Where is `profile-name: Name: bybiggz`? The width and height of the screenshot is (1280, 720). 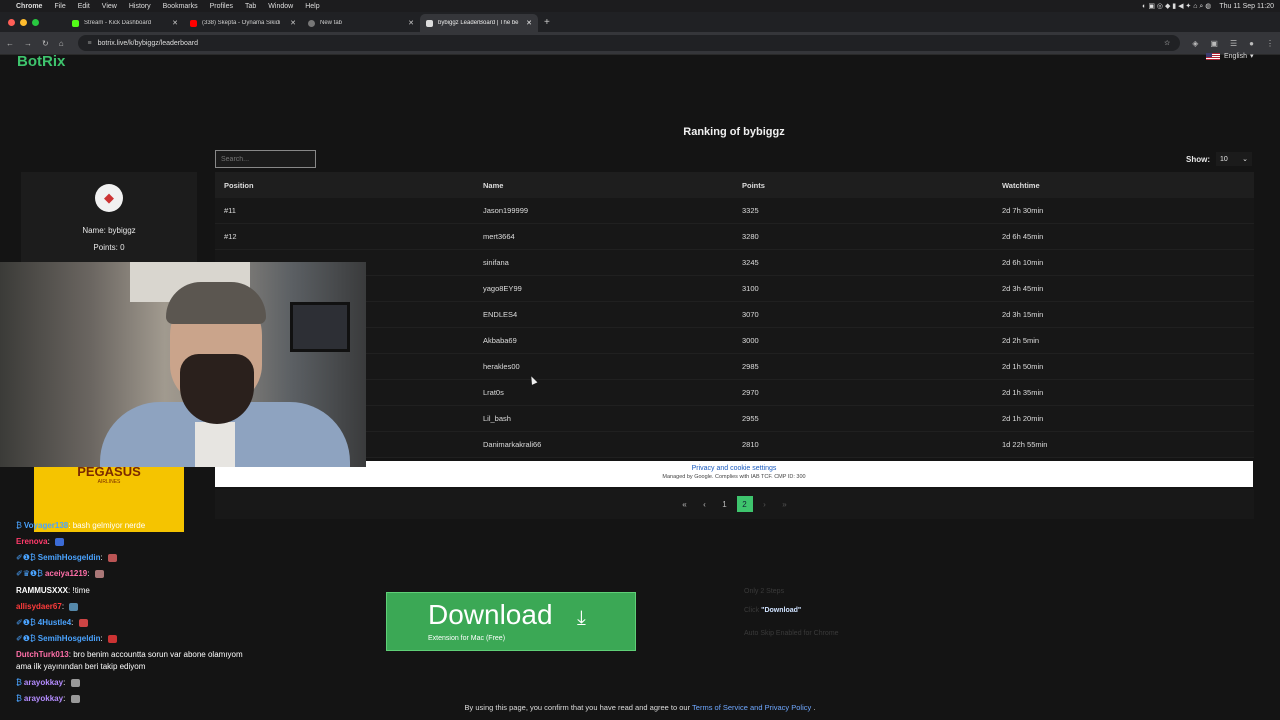 profile-name: Name: bybiggz is located at coordinates (109, 230).